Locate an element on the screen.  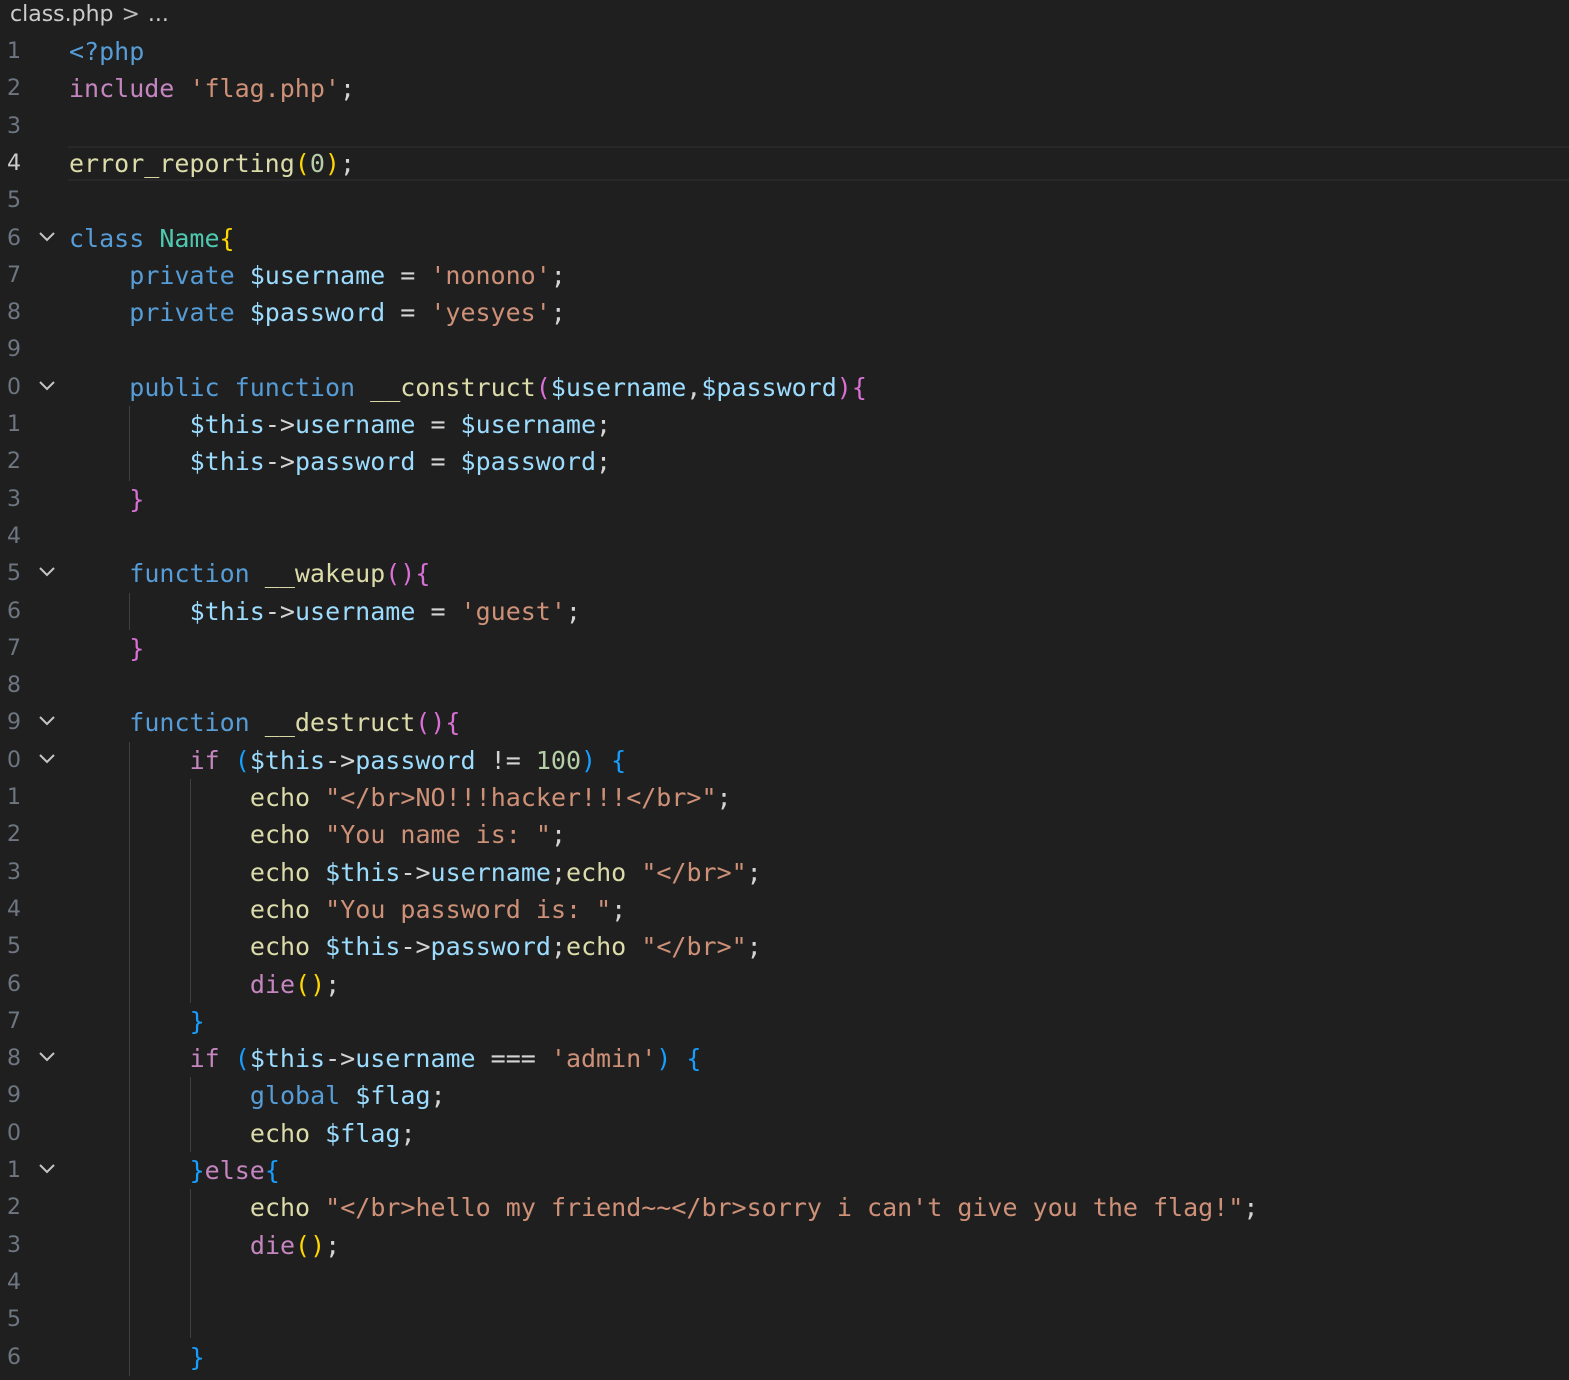
code-text: echo "You name is: "; is located at coordinates (408, 834).